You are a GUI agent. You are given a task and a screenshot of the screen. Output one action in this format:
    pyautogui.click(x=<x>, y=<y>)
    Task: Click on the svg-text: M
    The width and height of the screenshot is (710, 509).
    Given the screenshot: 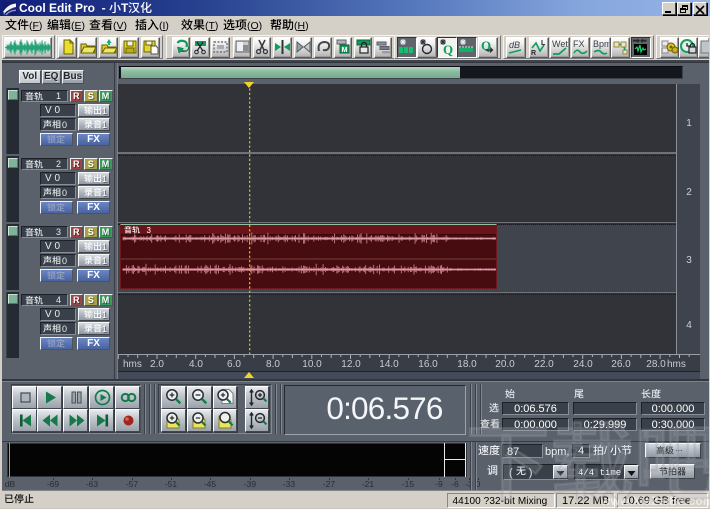 What is the action you would take?
    pyautogui.click(x=344, y=50)
    